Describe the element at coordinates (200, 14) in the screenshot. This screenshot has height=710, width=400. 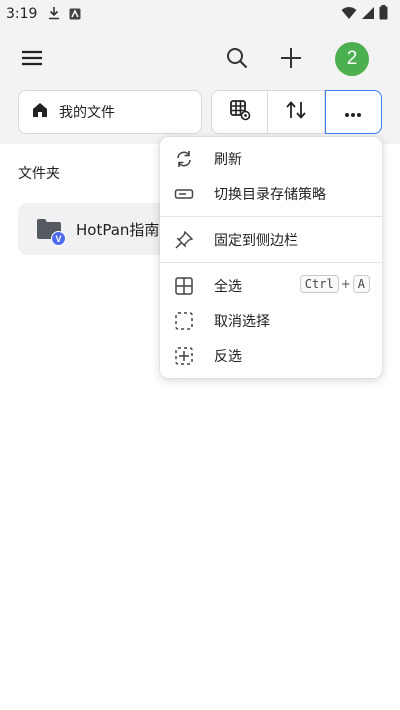
I see `status-bar: 3:19` at that location.